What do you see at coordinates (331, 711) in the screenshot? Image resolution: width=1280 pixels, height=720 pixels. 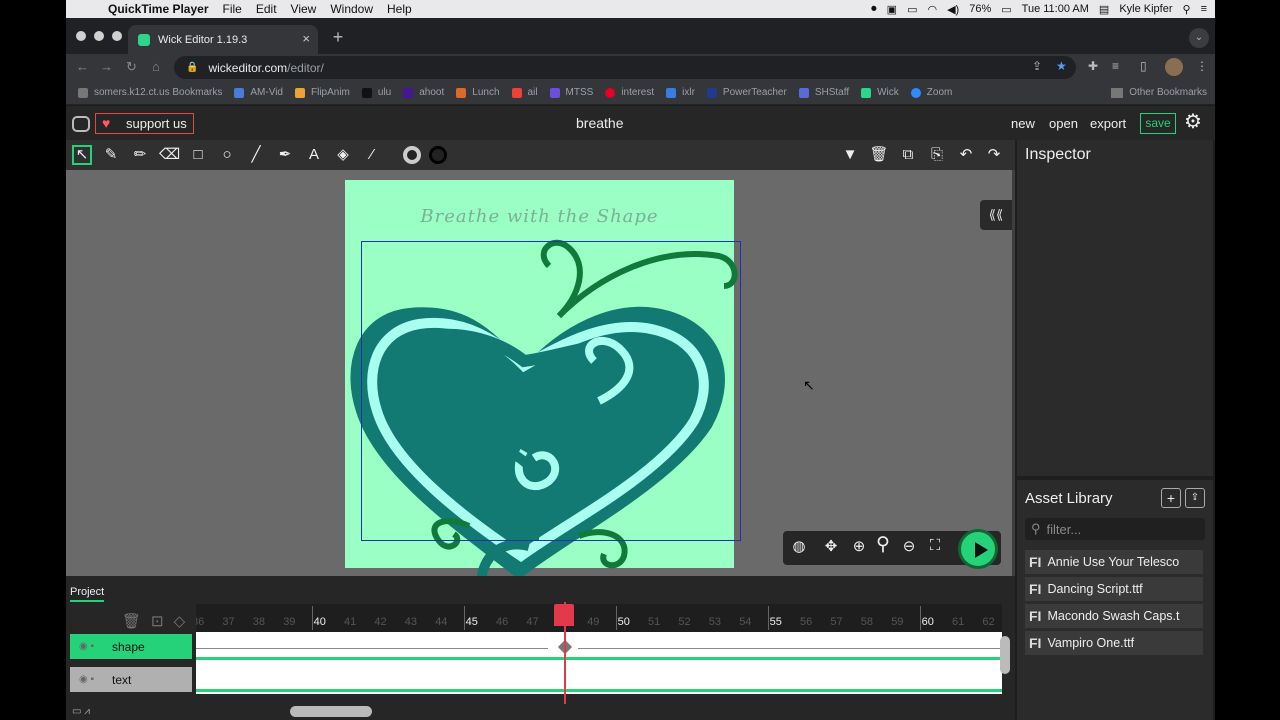 I see `horizontal-scrollbar` at bounding box center [331, 711].